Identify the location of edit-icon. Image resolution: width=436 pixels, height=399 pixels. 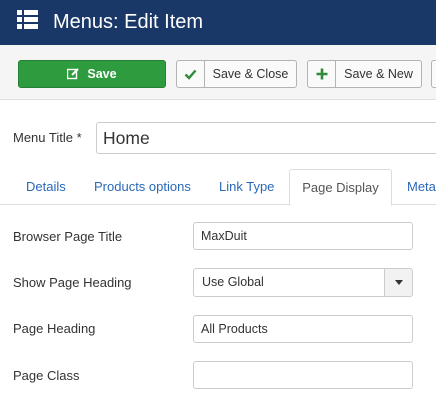
(73, 74).